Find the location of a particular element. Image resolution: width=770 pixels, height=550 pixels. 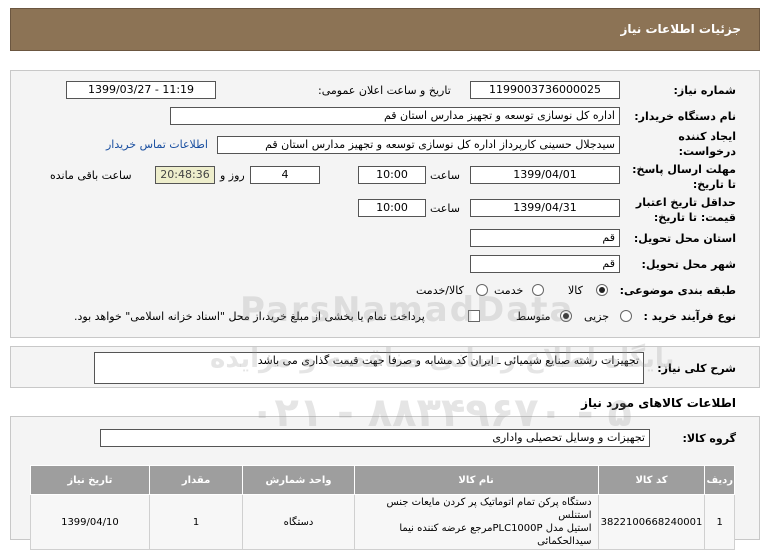

col-unit: واحد شمارش is located at coordinates (298, 480).